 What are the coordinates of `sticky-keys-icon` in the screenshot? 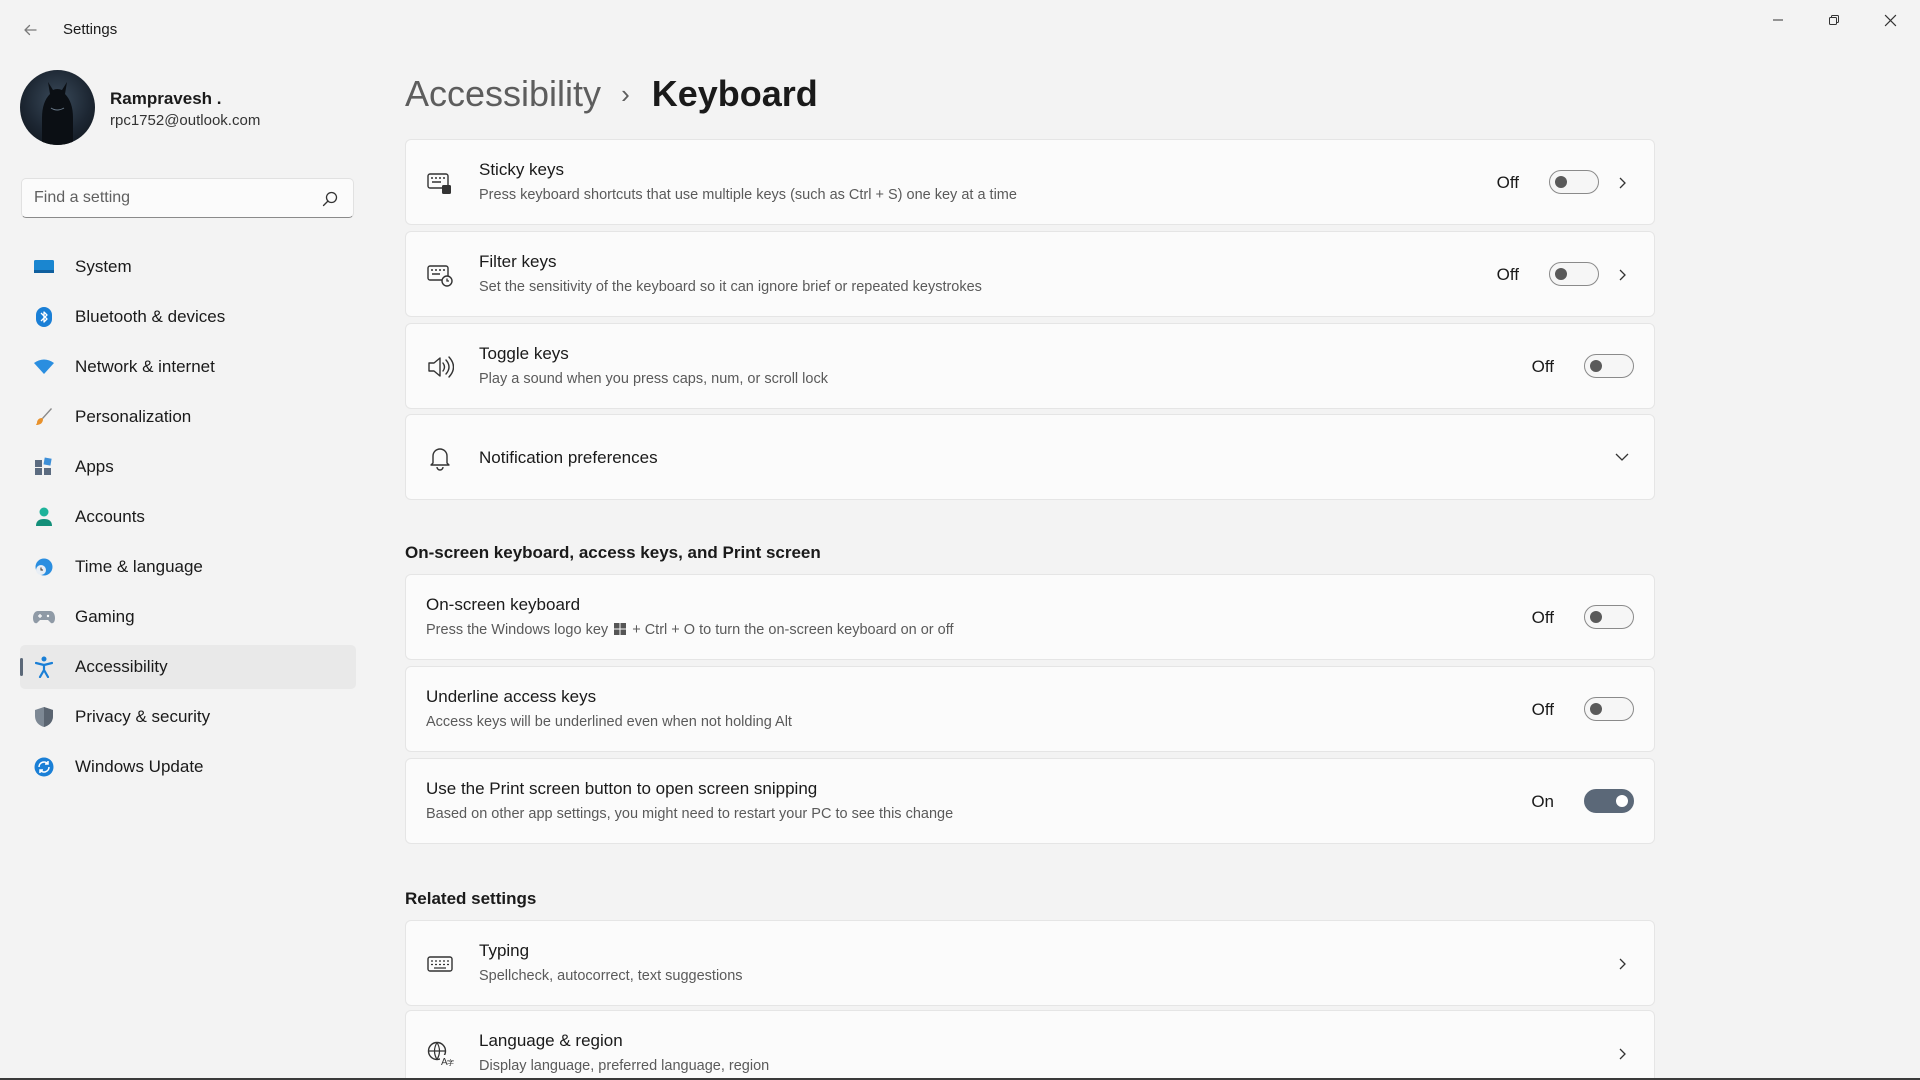 It's located at (439, 183).